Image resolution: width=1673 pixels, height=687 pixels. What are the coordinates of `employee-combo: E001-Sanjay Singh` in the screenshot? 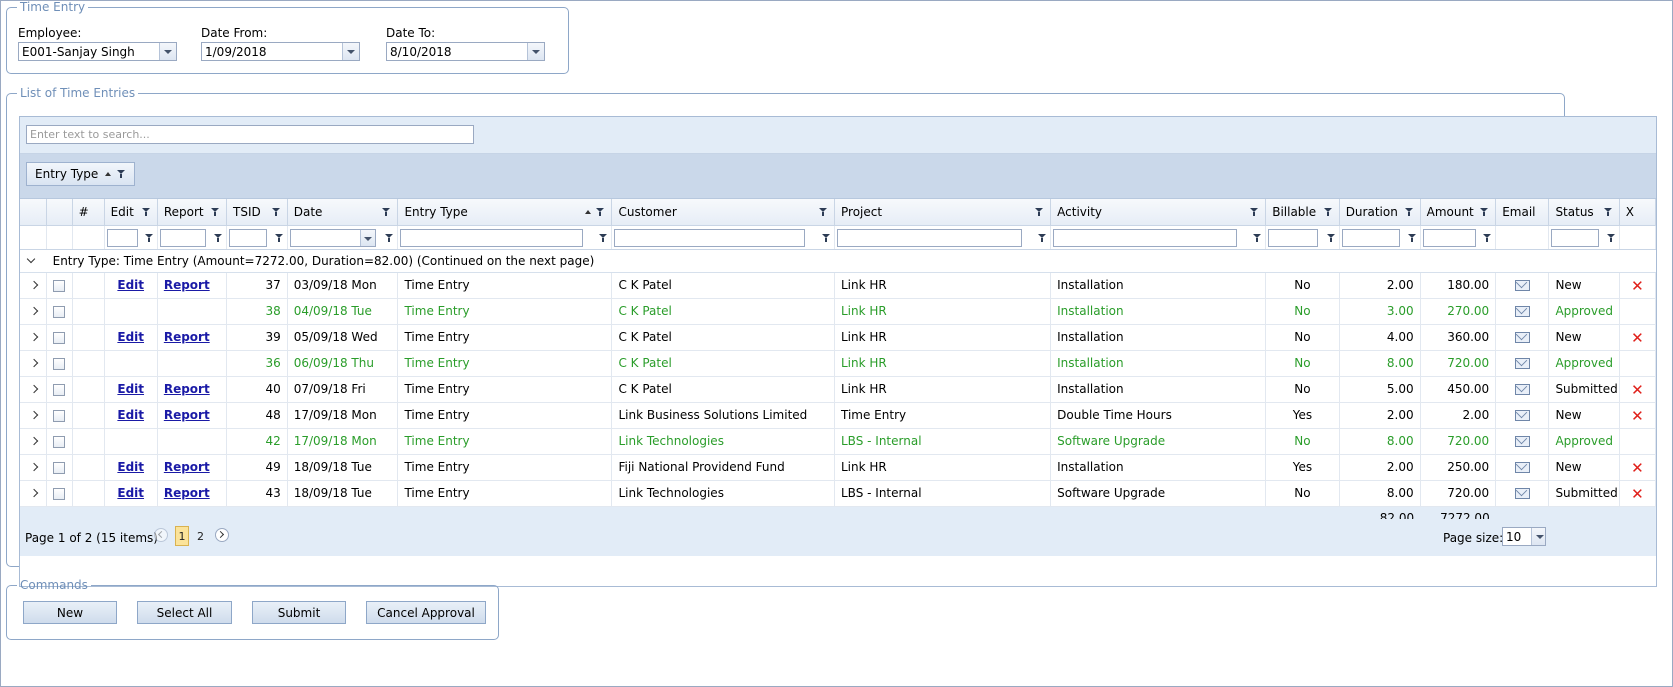 It's located at (97, 51).